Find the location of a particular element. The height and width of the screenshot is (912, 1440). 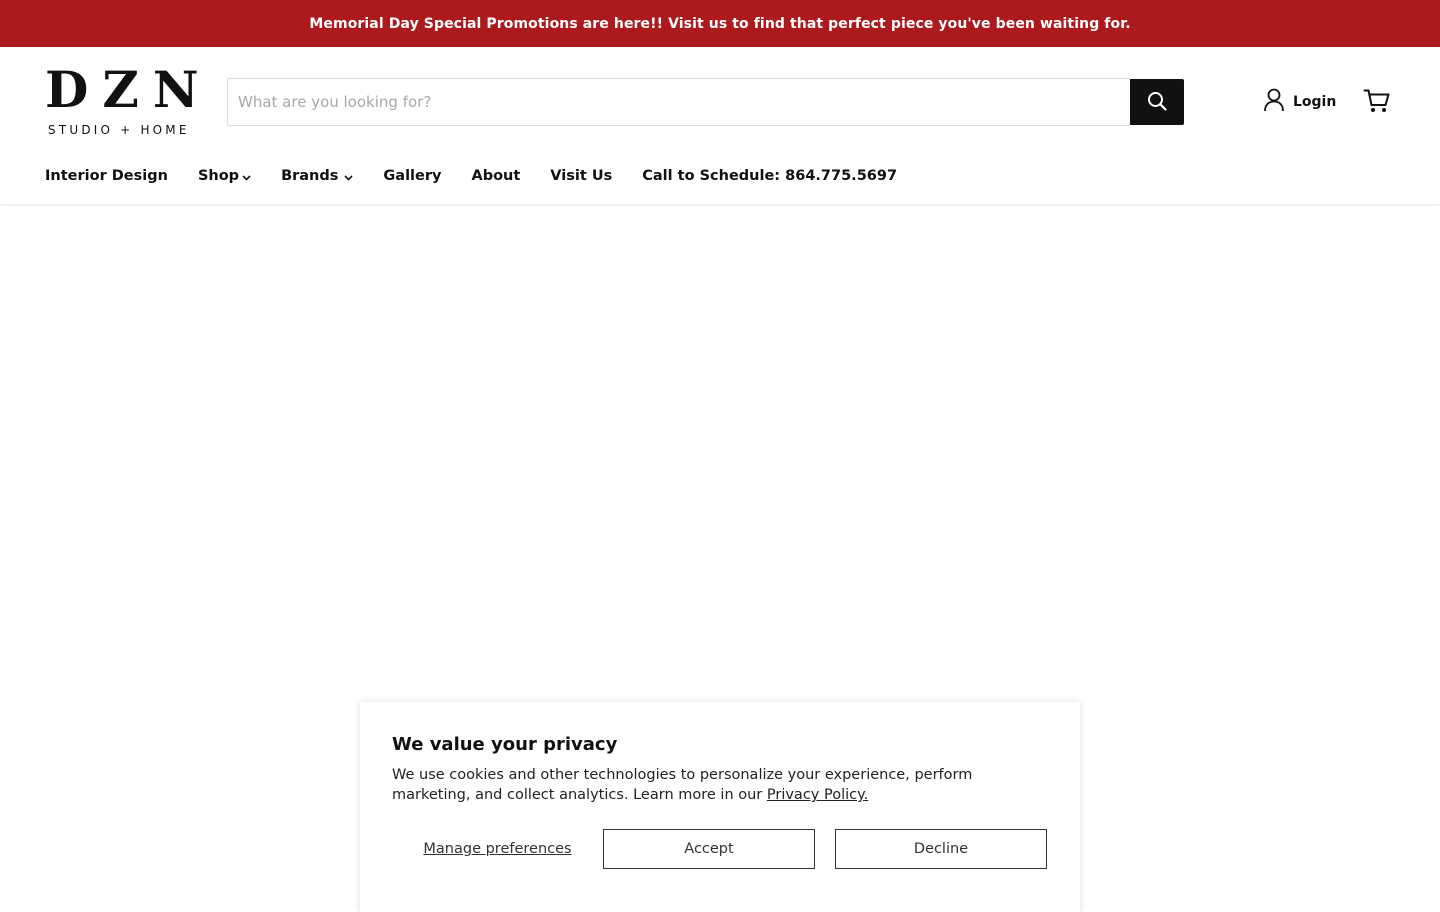

cart-icon is located at coordinates (1377, 103).